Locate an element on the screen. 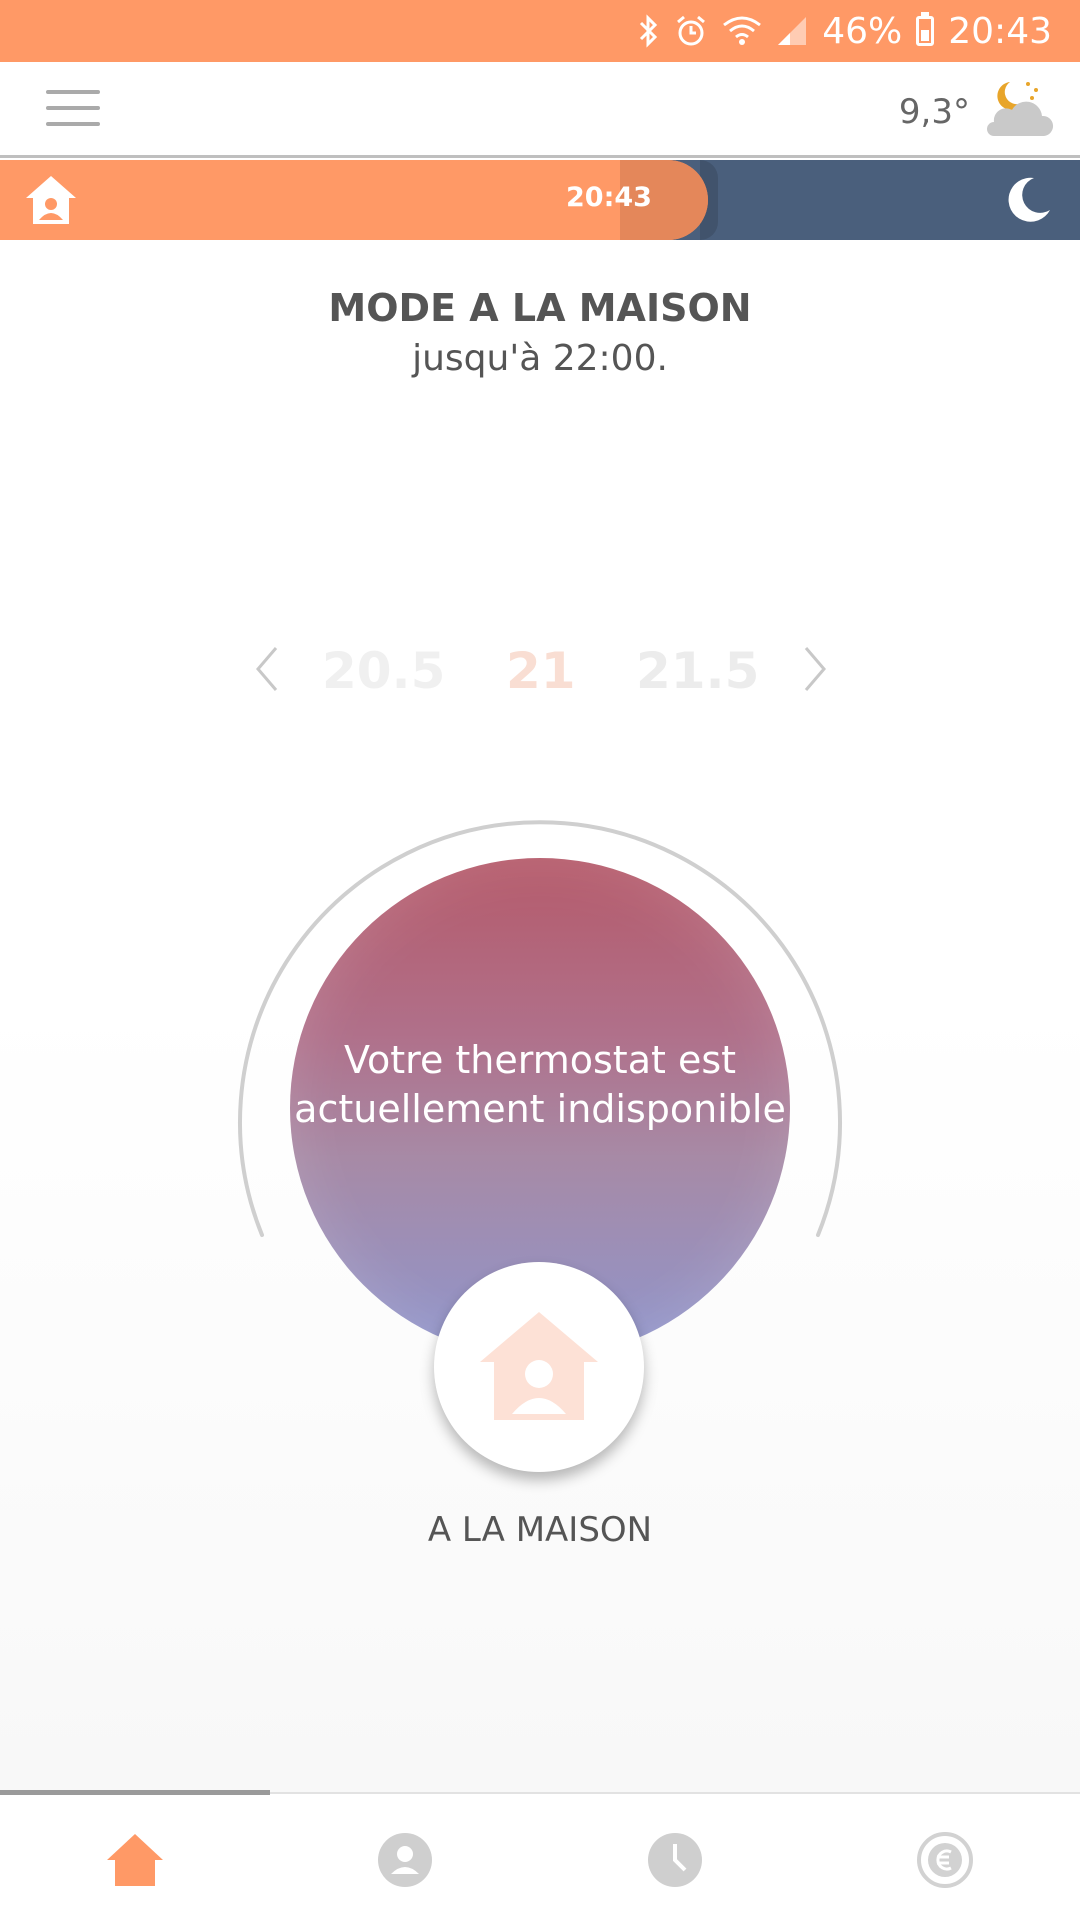 This screenshot has width=1080, height=1920. temp-previous: 20.5 is located at coordinates (383, 671).